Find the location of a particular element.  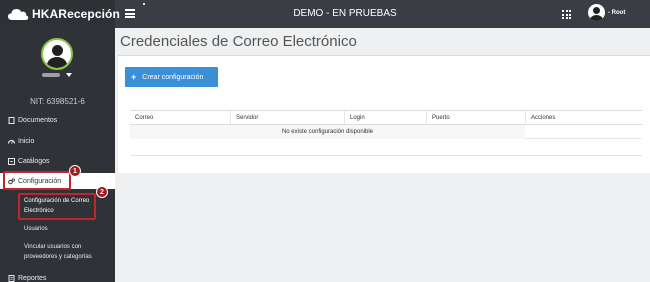

column-header: Login is located at coordinates (385, 117).